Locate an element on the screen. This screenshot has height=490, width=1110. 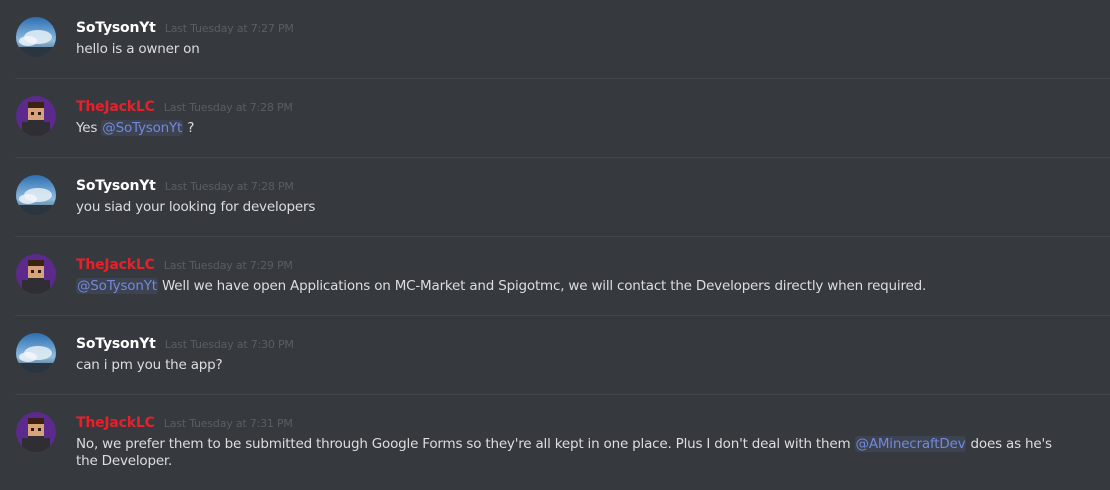
timestamp: Last Tuesday at 7:29 PM is located at coordinates (228, 265).